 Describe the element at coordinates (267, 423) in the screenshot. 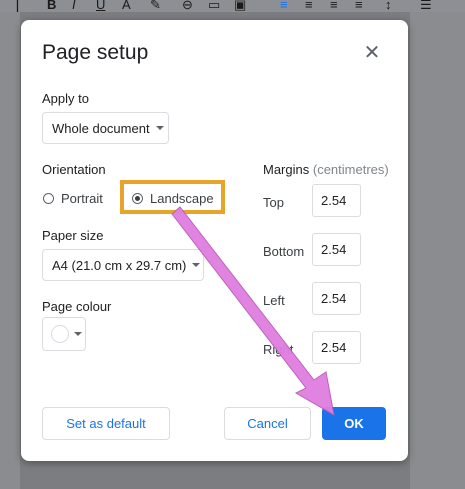

I see `cancel-button: Cancel` at that location.